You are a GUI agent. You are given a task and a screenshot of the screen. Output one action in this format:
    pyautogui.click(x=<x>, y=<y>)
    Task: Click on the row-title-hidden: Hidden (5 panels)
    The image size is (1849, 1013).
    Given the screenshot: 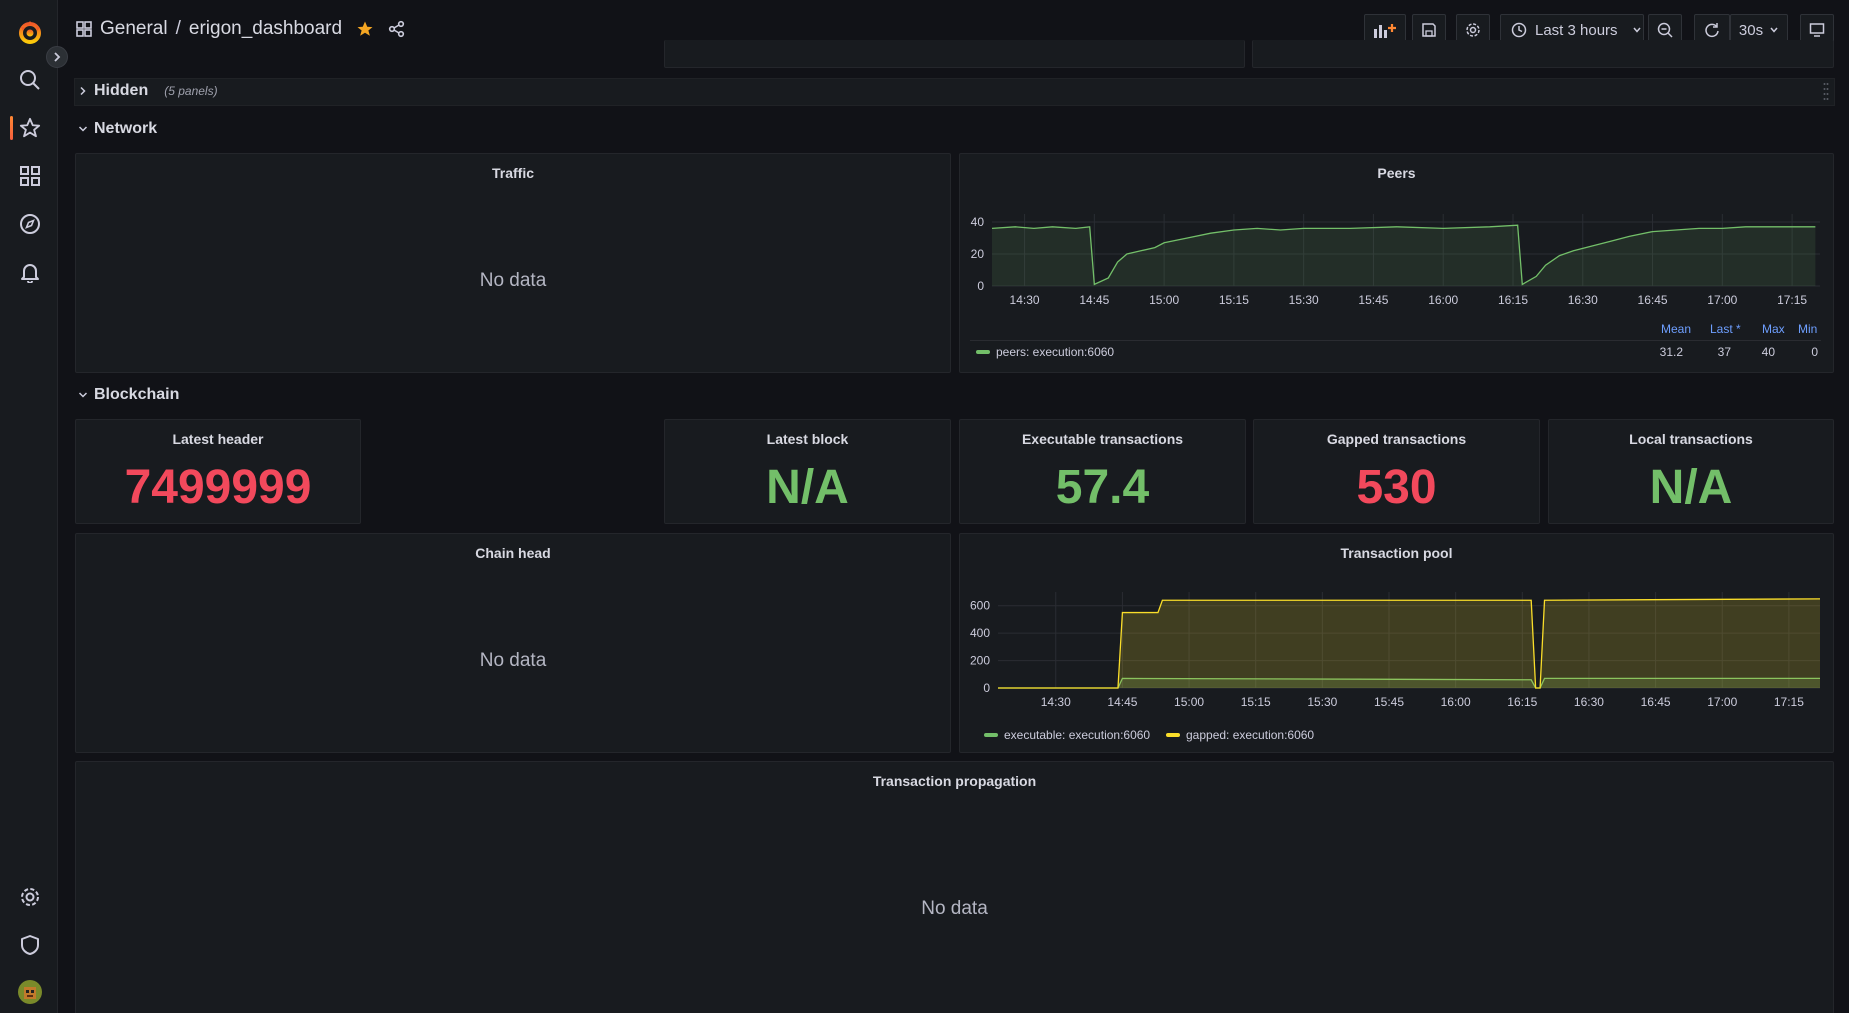 What is the action you would take?
    pyautogui.click(x=148, y=91)
    